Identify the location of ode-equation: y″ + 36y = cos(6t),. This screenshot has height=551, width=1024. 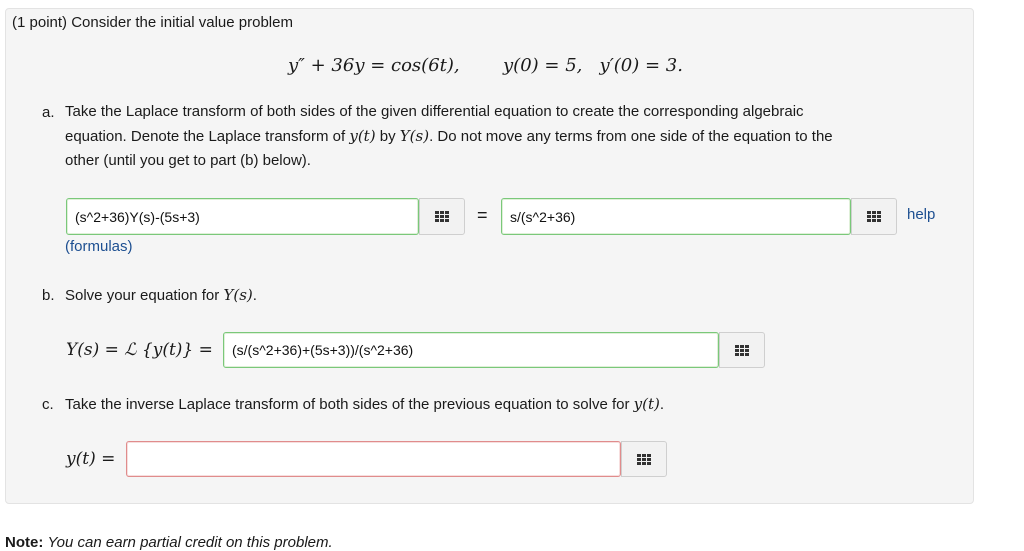
(374, 65).